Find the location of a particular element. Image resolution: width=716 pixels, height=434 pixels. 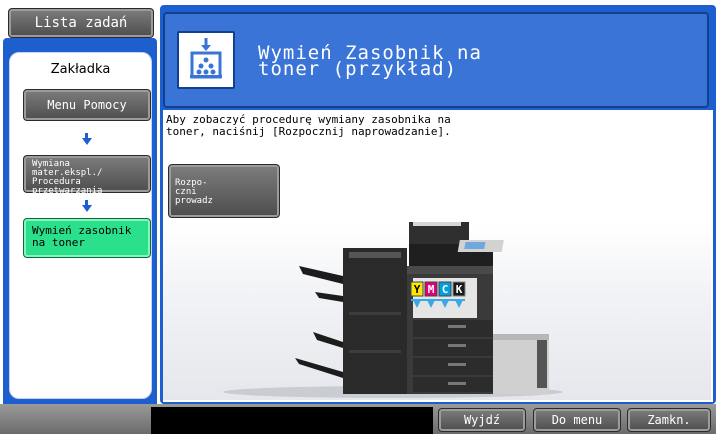

toner-box-icon is located at coordinates (206, 60).